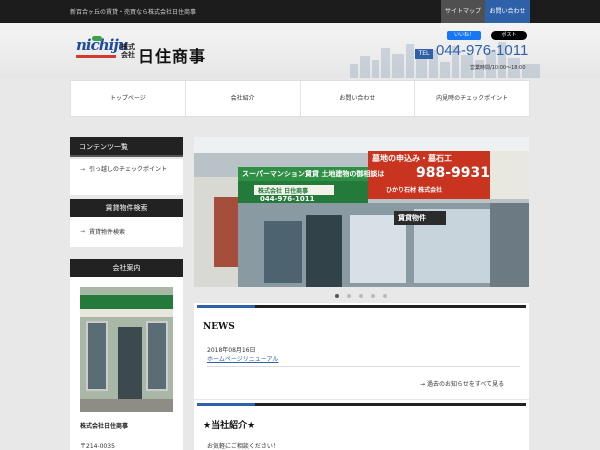  I want to click on news-more-label: 過去のお知らせをすべて見る, so click(465, 384).